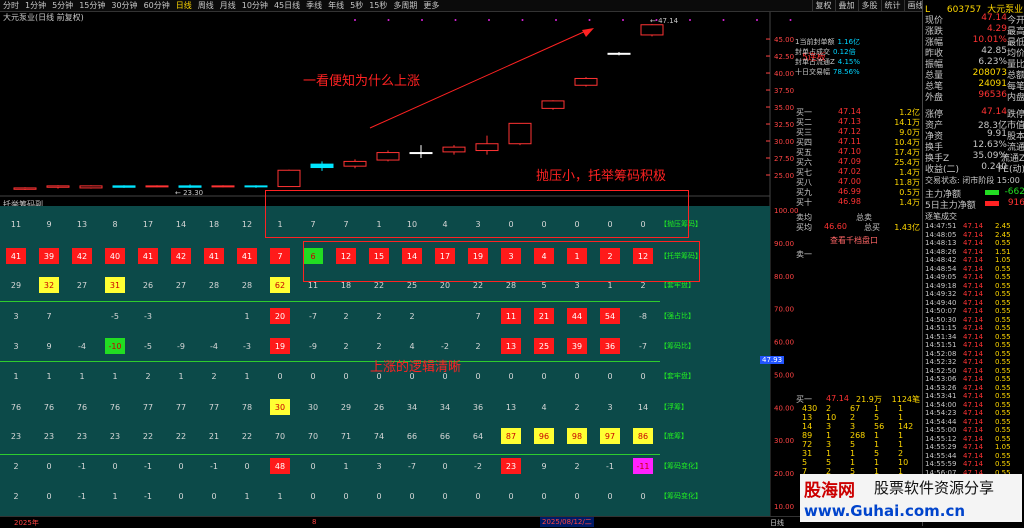 The height and width of the screenshot is (528, 1024). Describe the element at coordinates (356, 5) in the screenshot. I see `period-tab-13: 5秒` at that location.